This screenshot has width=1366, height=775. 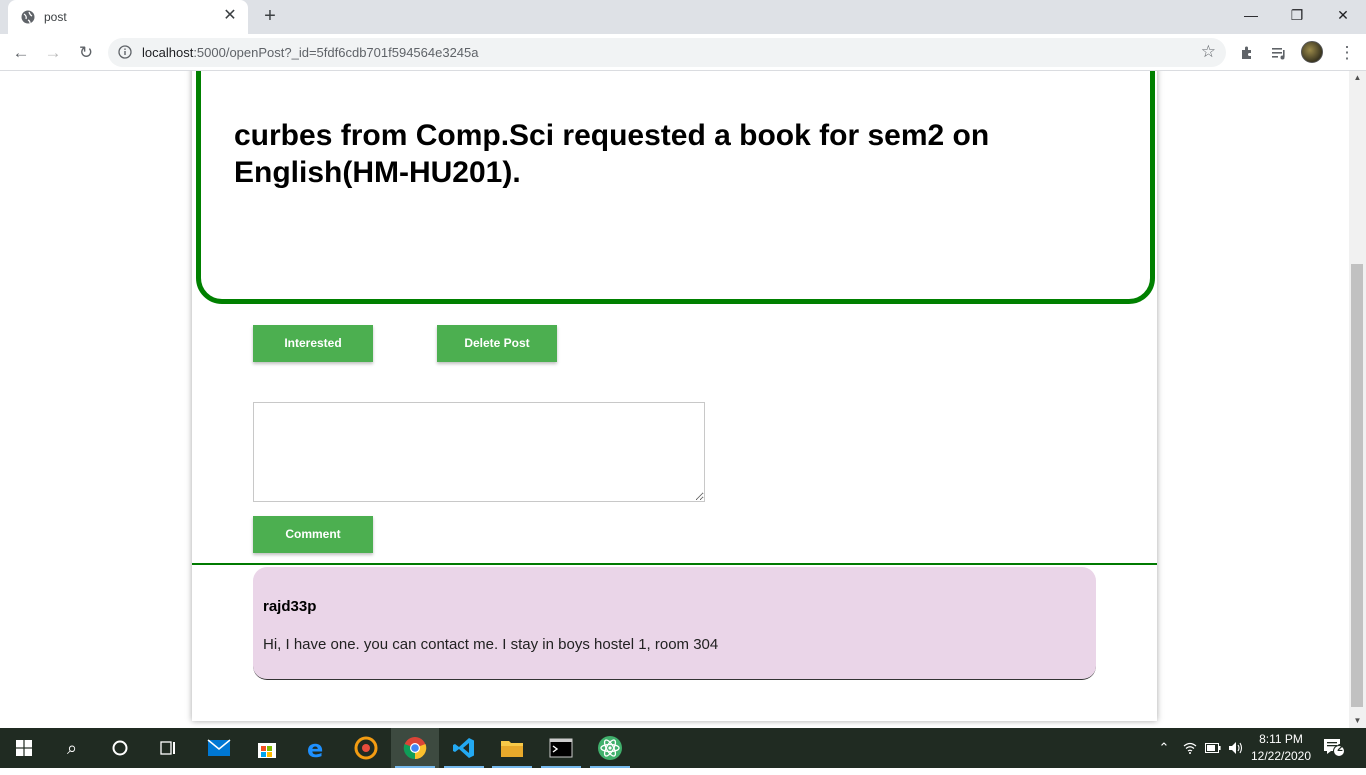 What do you see at coordinates (1357, 721) in the screenshot?
I see `scroll-down-arrow-icon: ▼` at bounding box center [1357, 721].